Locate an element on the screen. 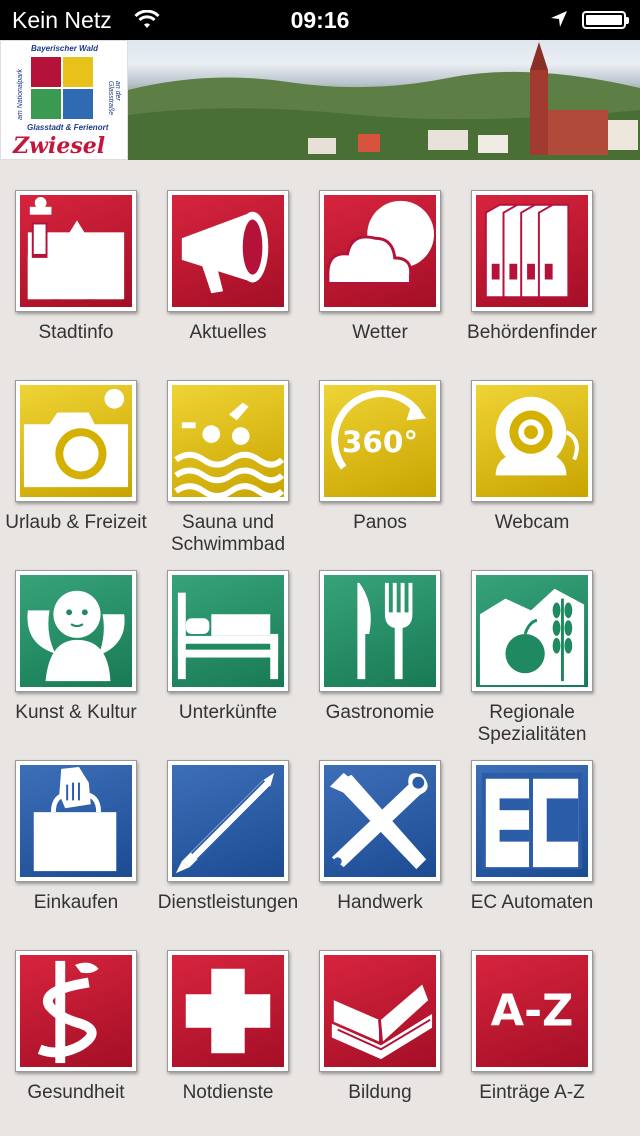 Image resolution: width=640 pixels, height=1136 pixels. tile-unterkuenfte: Unterkünfte is located at coordinates (228, 661).